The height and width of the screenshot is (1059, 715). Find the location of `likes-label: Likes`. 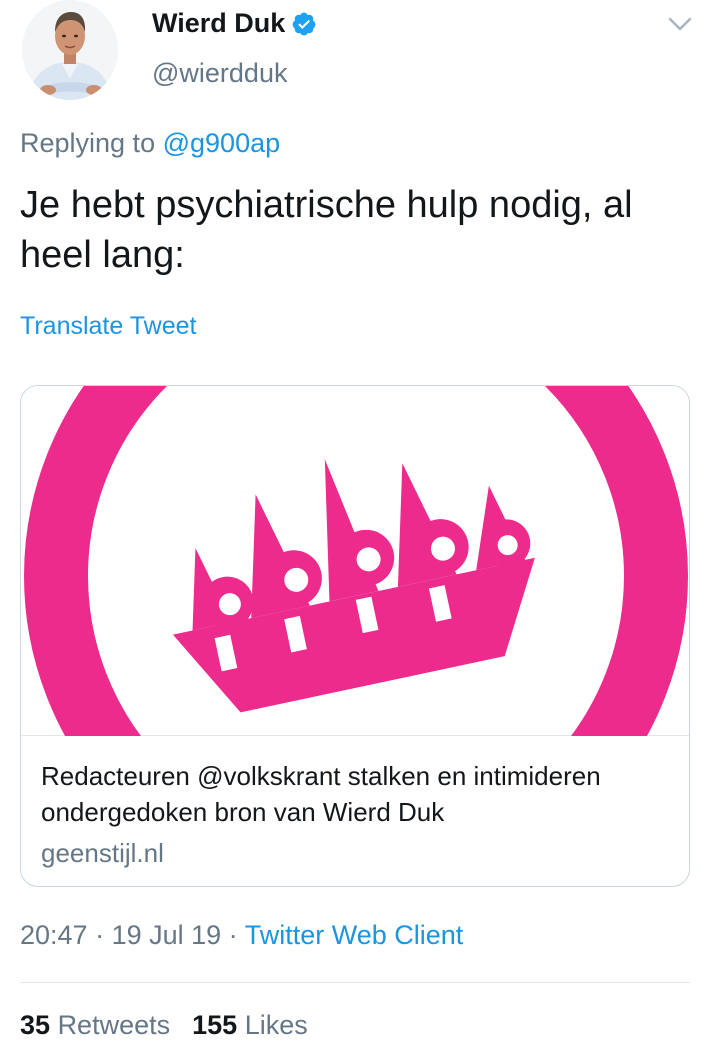

likes-label: Likes is located at coordinates (276, 1025).